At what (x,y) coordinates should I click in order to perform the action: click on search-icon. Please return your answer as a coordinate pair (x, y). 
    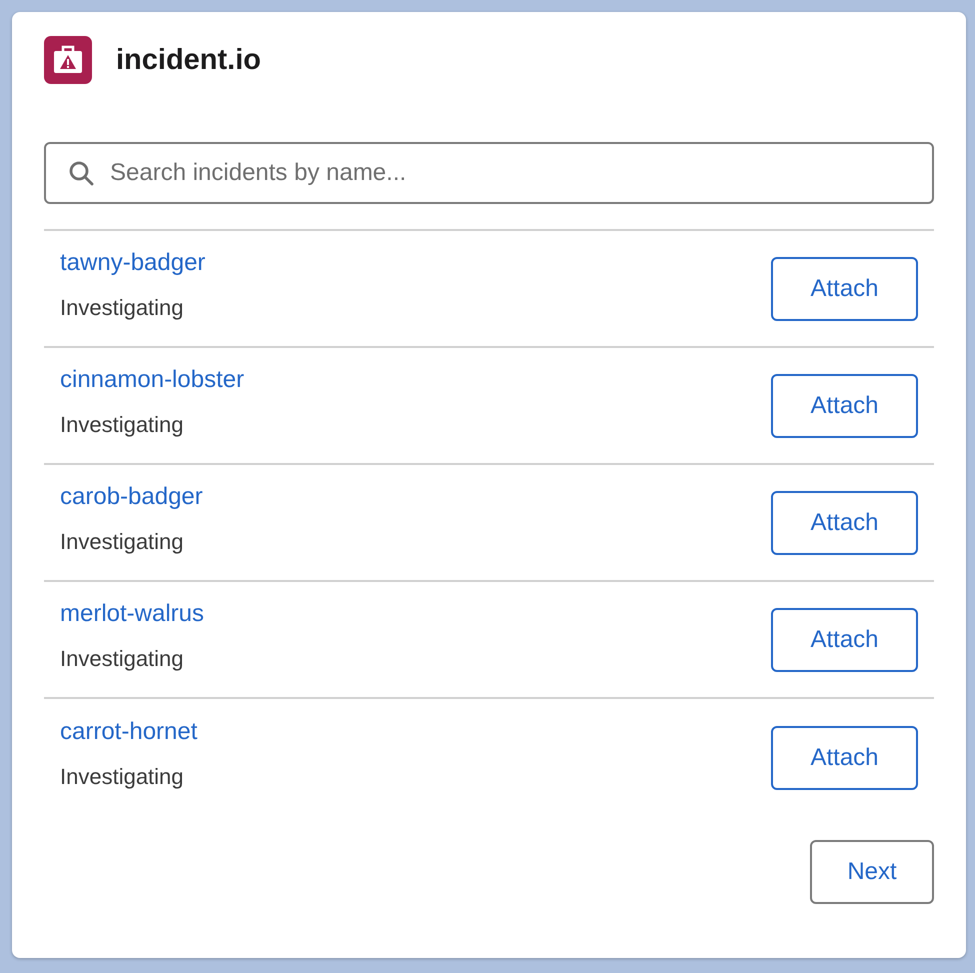
    Looking at the image, I should click on (81, 173).